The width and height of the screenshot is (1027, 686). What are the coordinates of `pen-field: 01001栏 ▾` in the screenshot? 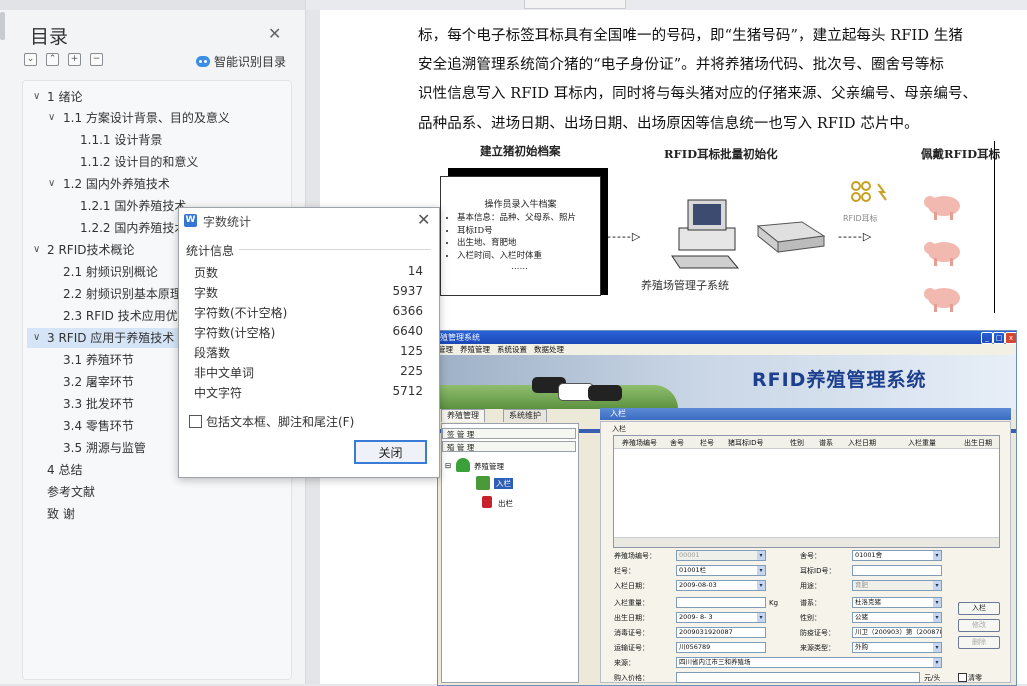 It's located at (721, 570).